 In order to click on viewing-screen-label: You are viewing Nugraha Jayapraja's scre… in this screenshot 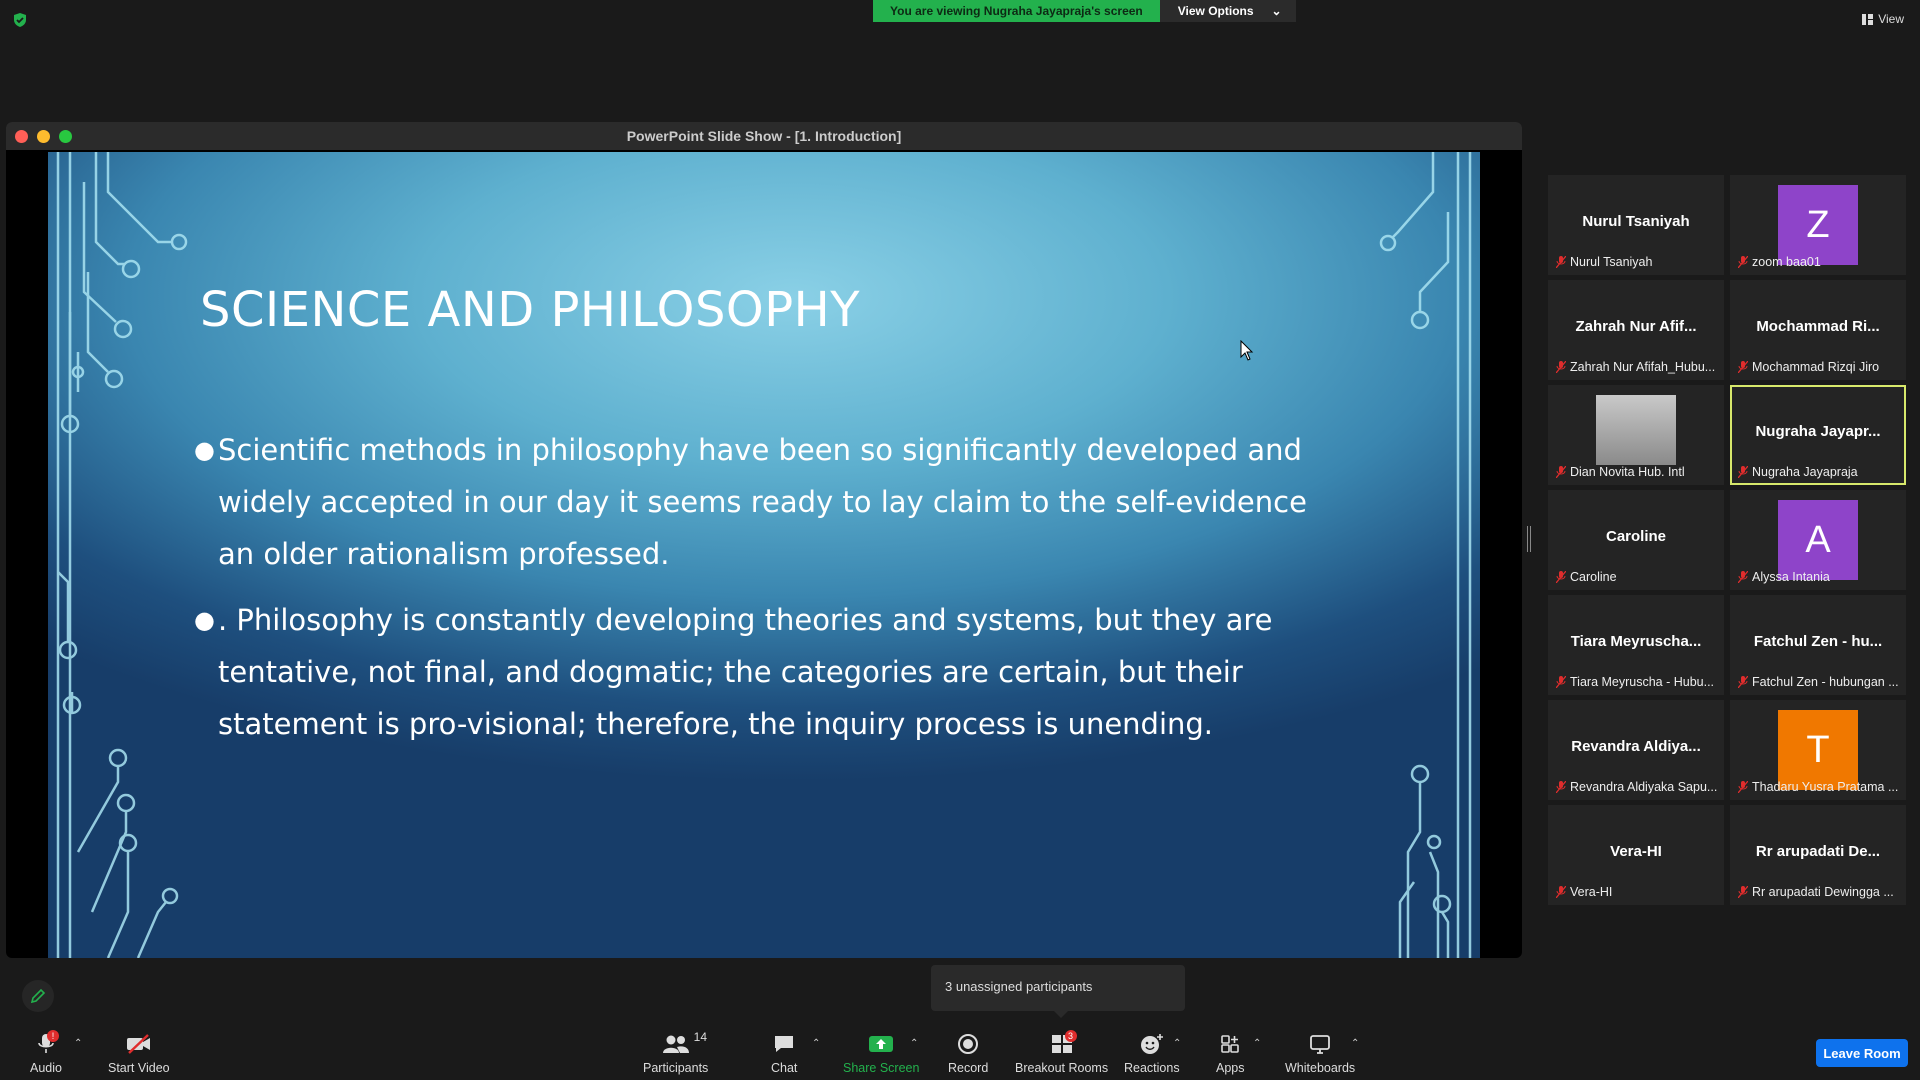, I will do `click(1016, 11)`.